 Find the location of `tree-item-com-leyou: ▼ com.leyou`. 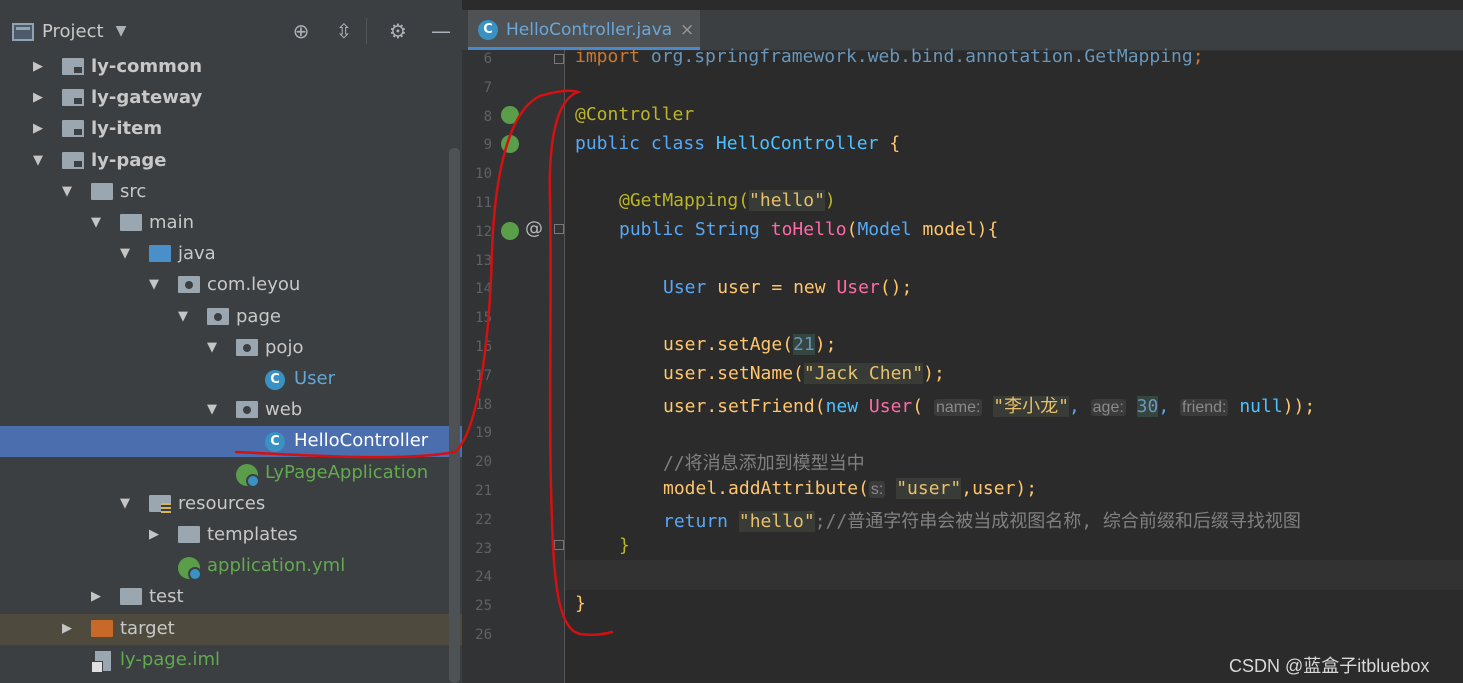

tree-item-com-leyou: ▼ com.leyou is located at coordinates (231, 285).